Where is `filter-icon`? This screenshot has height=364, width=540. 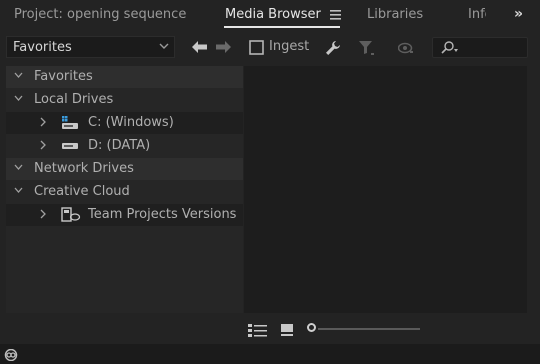 filter-icon is located at coordinates (367, 48).